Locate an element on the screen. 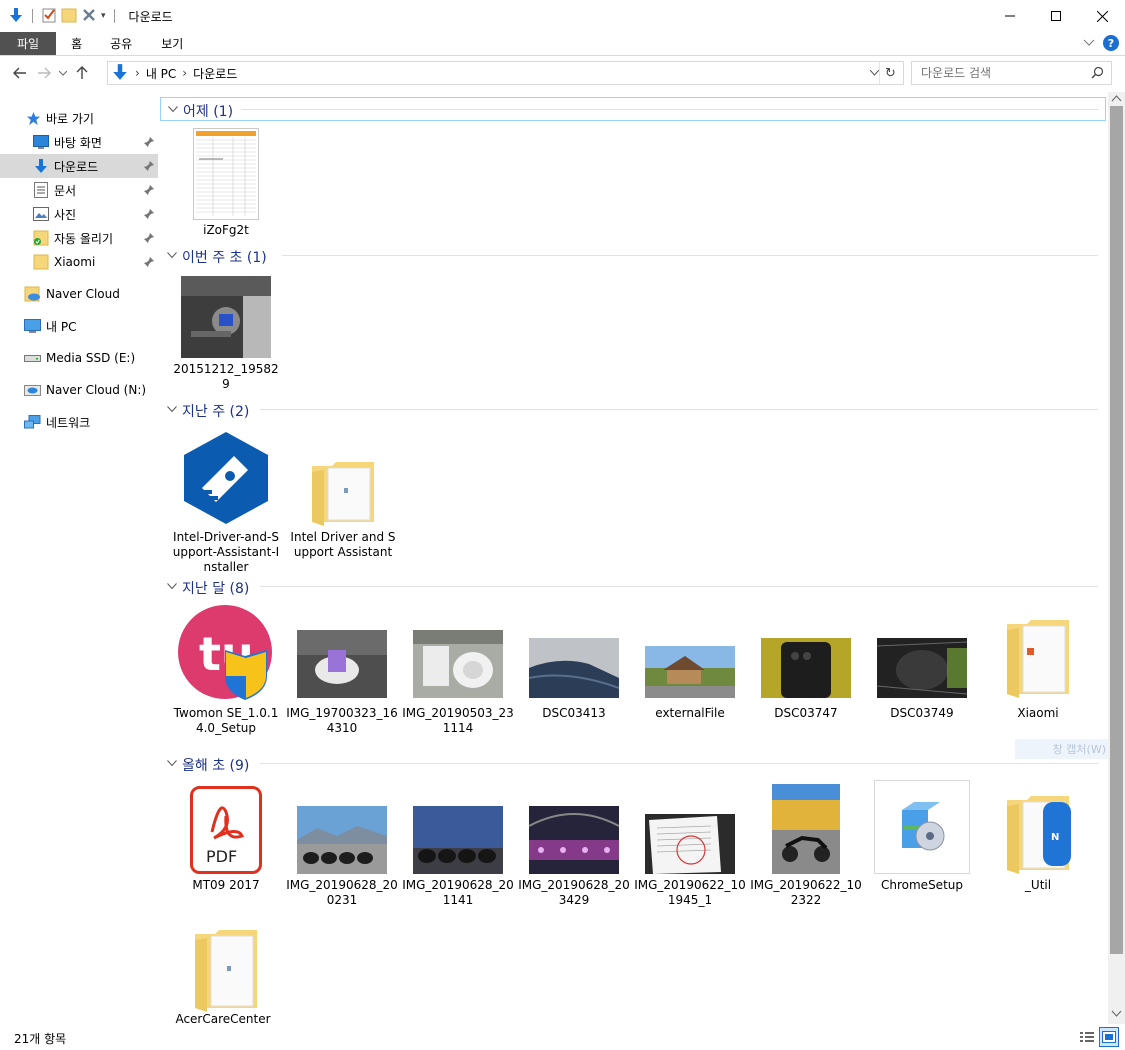 The height and width of the screenshot is (1050, 1125). desktop-icon is located at coordinates (41, 142).